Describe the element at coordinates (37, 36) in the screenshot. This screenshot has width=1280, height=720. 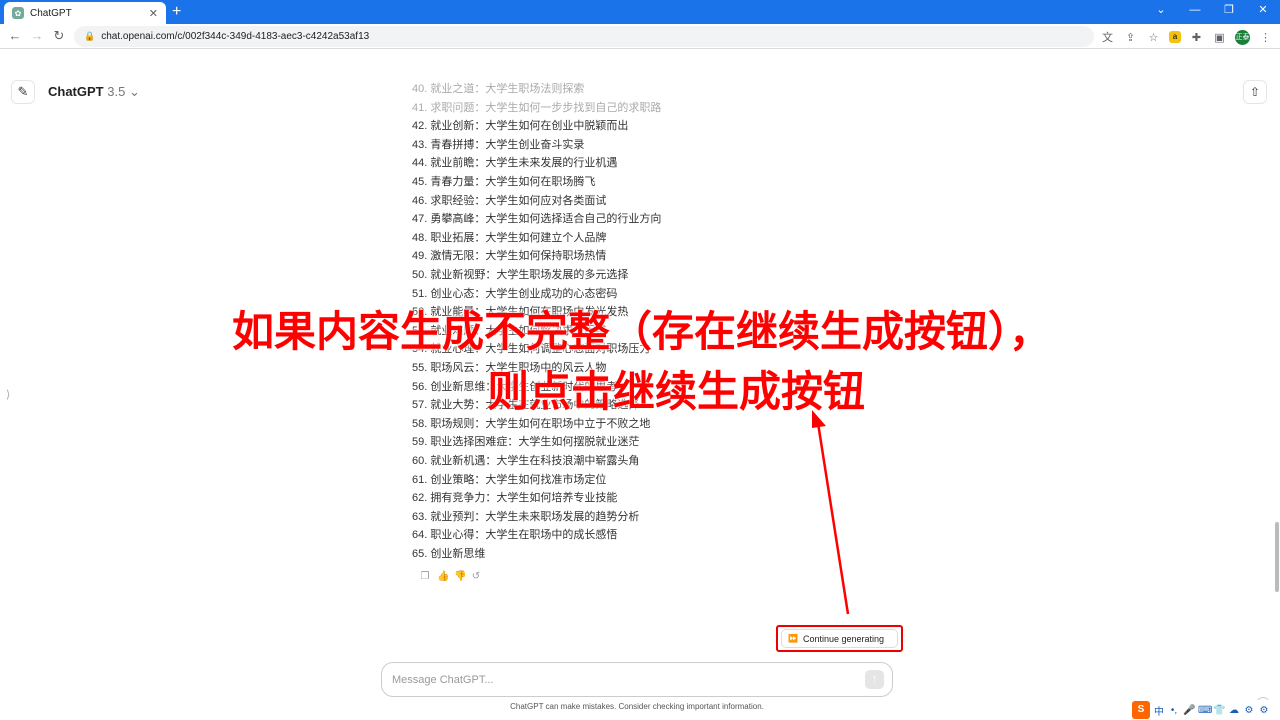
I see `forward-arrow-icon: →` at that location.